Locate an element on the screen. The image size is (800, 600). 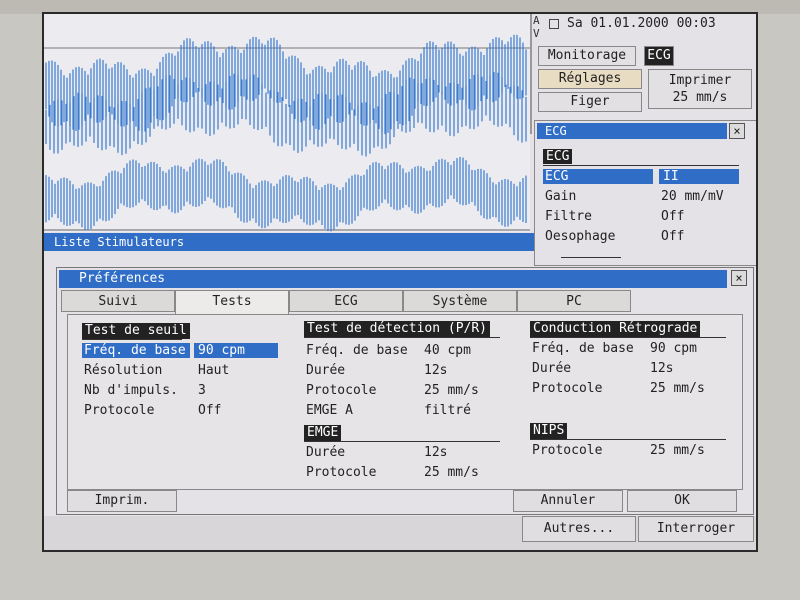
detection-header: Test de détection (P/R) is located at coordinates (397, 329).